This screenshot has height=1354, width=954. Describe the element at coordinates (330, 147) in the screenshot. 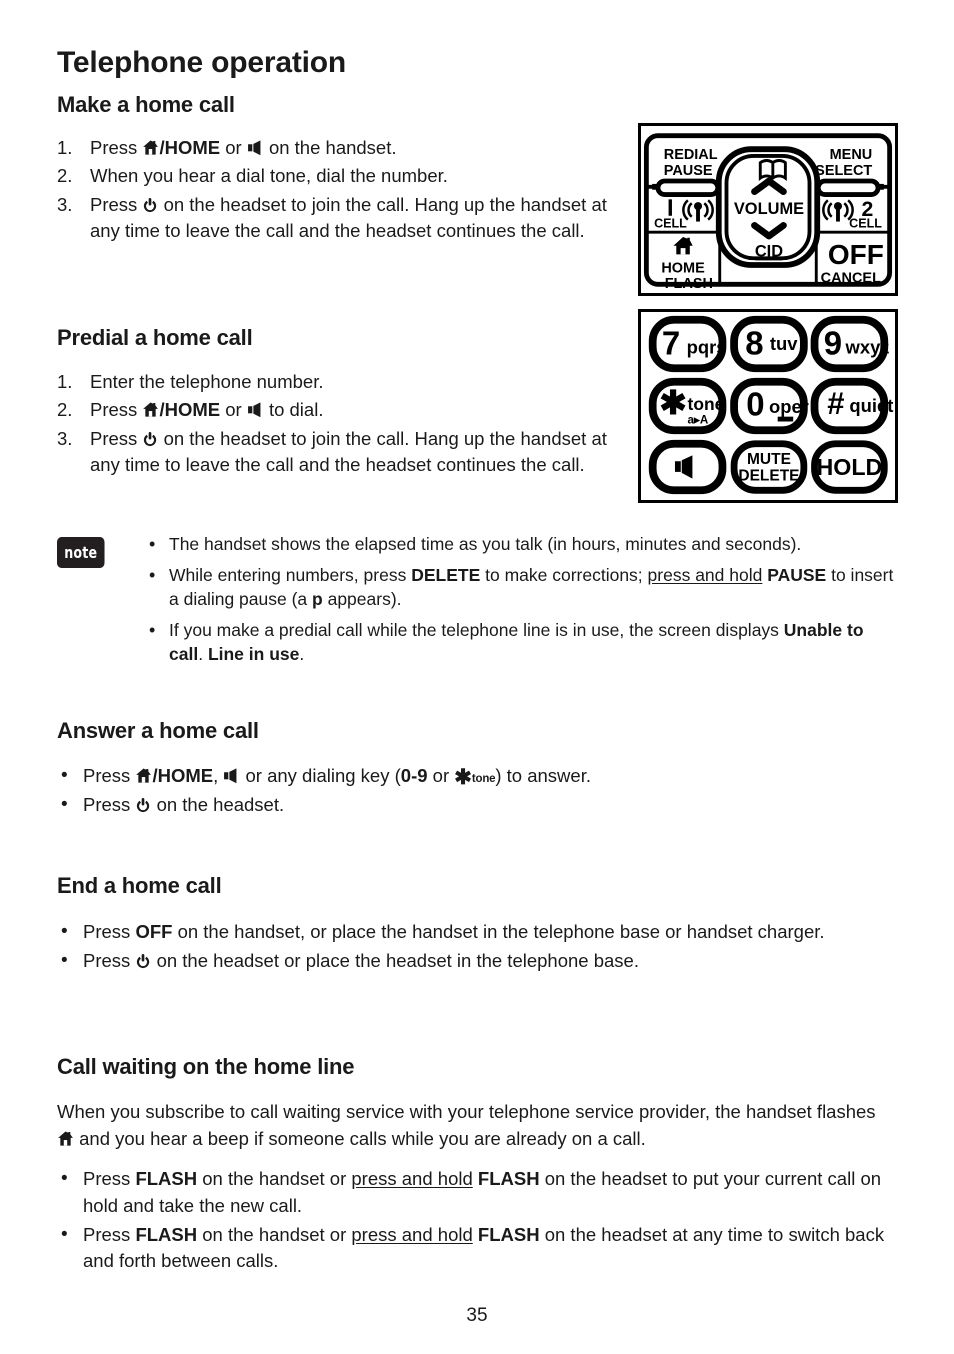

I see `step-text: on the handset.` at that location.